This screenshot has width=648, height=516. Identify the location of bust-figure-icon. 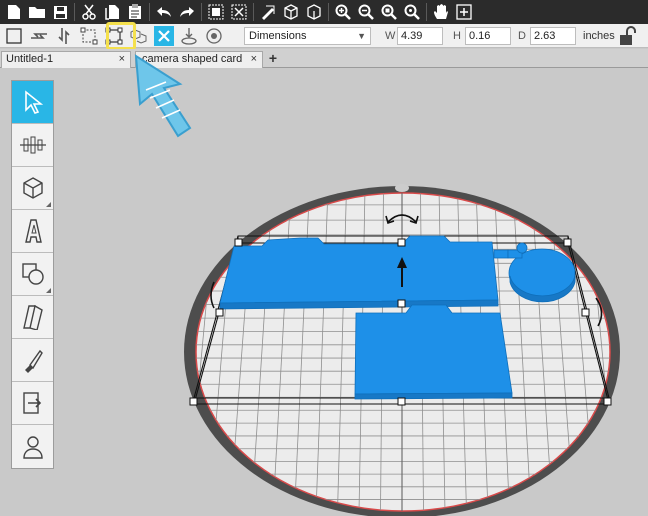
(32, 447).